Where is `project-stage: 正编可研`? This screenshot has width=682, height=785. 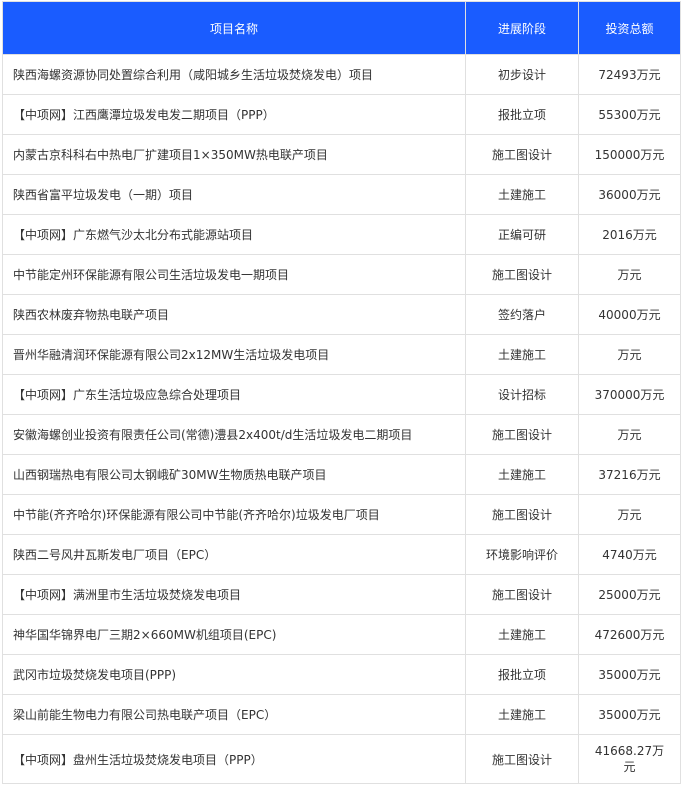
project-stage: 正编可研 is located at coordinates (522, 234).